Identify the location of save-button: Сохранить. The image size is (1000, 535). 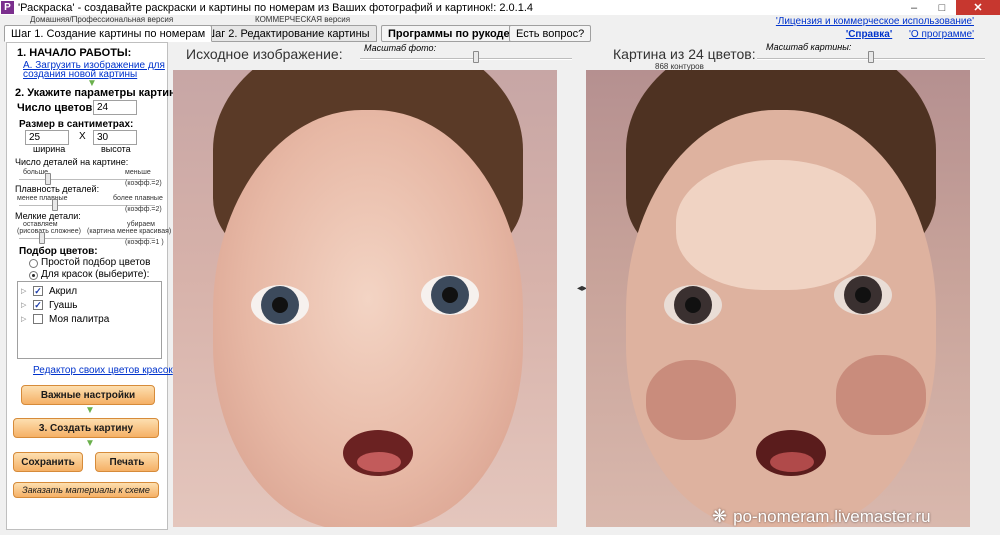
(48, 462).